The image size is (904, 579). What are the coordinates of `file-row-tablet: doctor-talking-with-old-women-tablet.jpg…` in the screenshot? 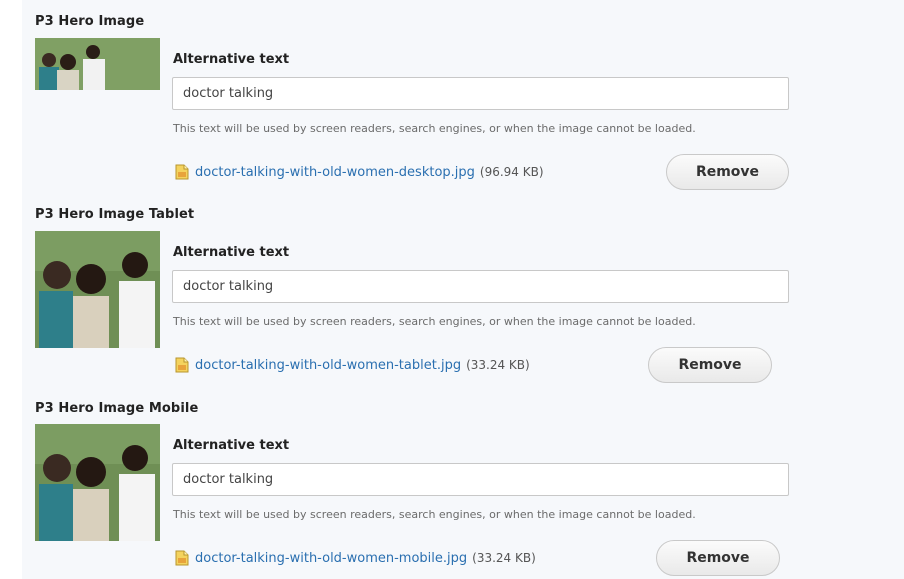 It's located at (352, 365).